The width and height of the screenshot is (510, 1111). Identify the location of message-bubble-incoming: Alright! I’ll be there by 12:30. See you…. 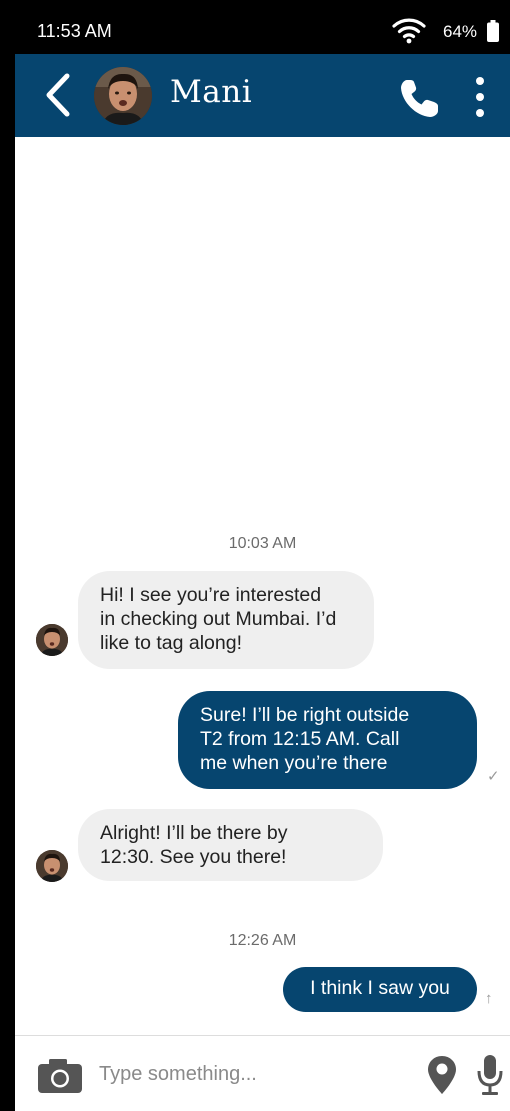
(230, 845).